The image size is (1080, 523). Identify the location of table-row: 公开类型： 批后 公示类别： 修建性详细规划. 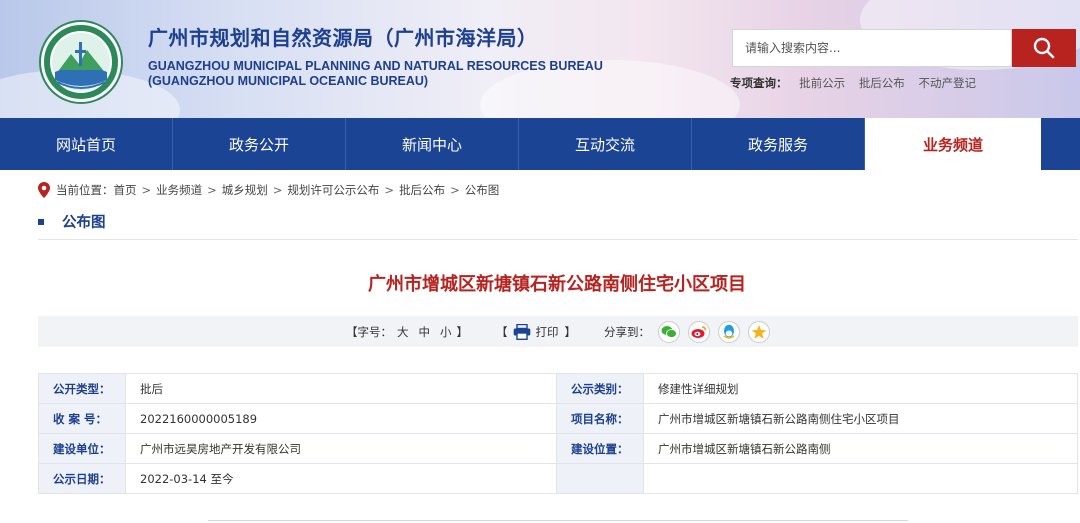
(558, 388).